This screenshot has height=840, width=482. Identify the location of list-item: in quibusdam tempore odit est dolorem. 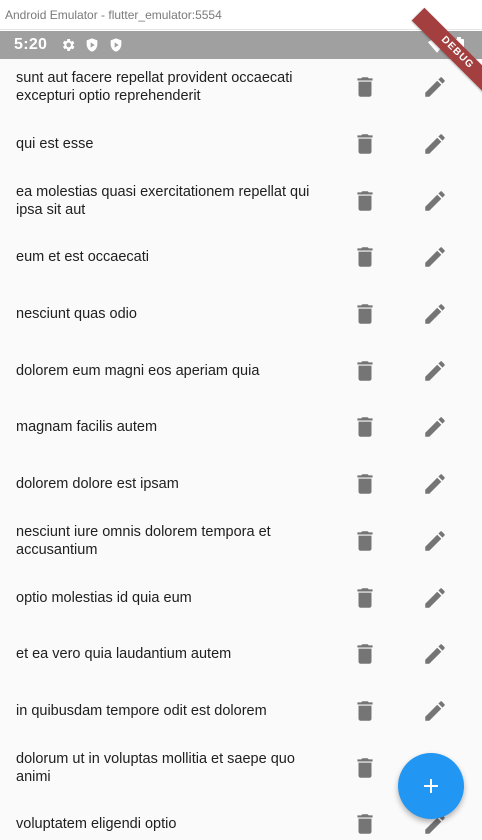
(241, 711).